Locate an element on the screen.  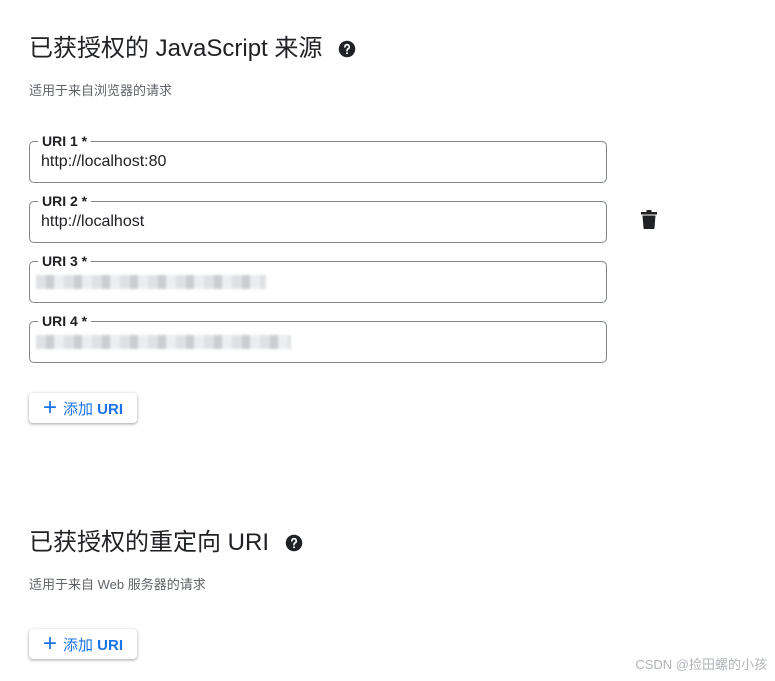
redirect-uris-title-text: 已获授权的重定向 URI is located at coordinates (149, 542).